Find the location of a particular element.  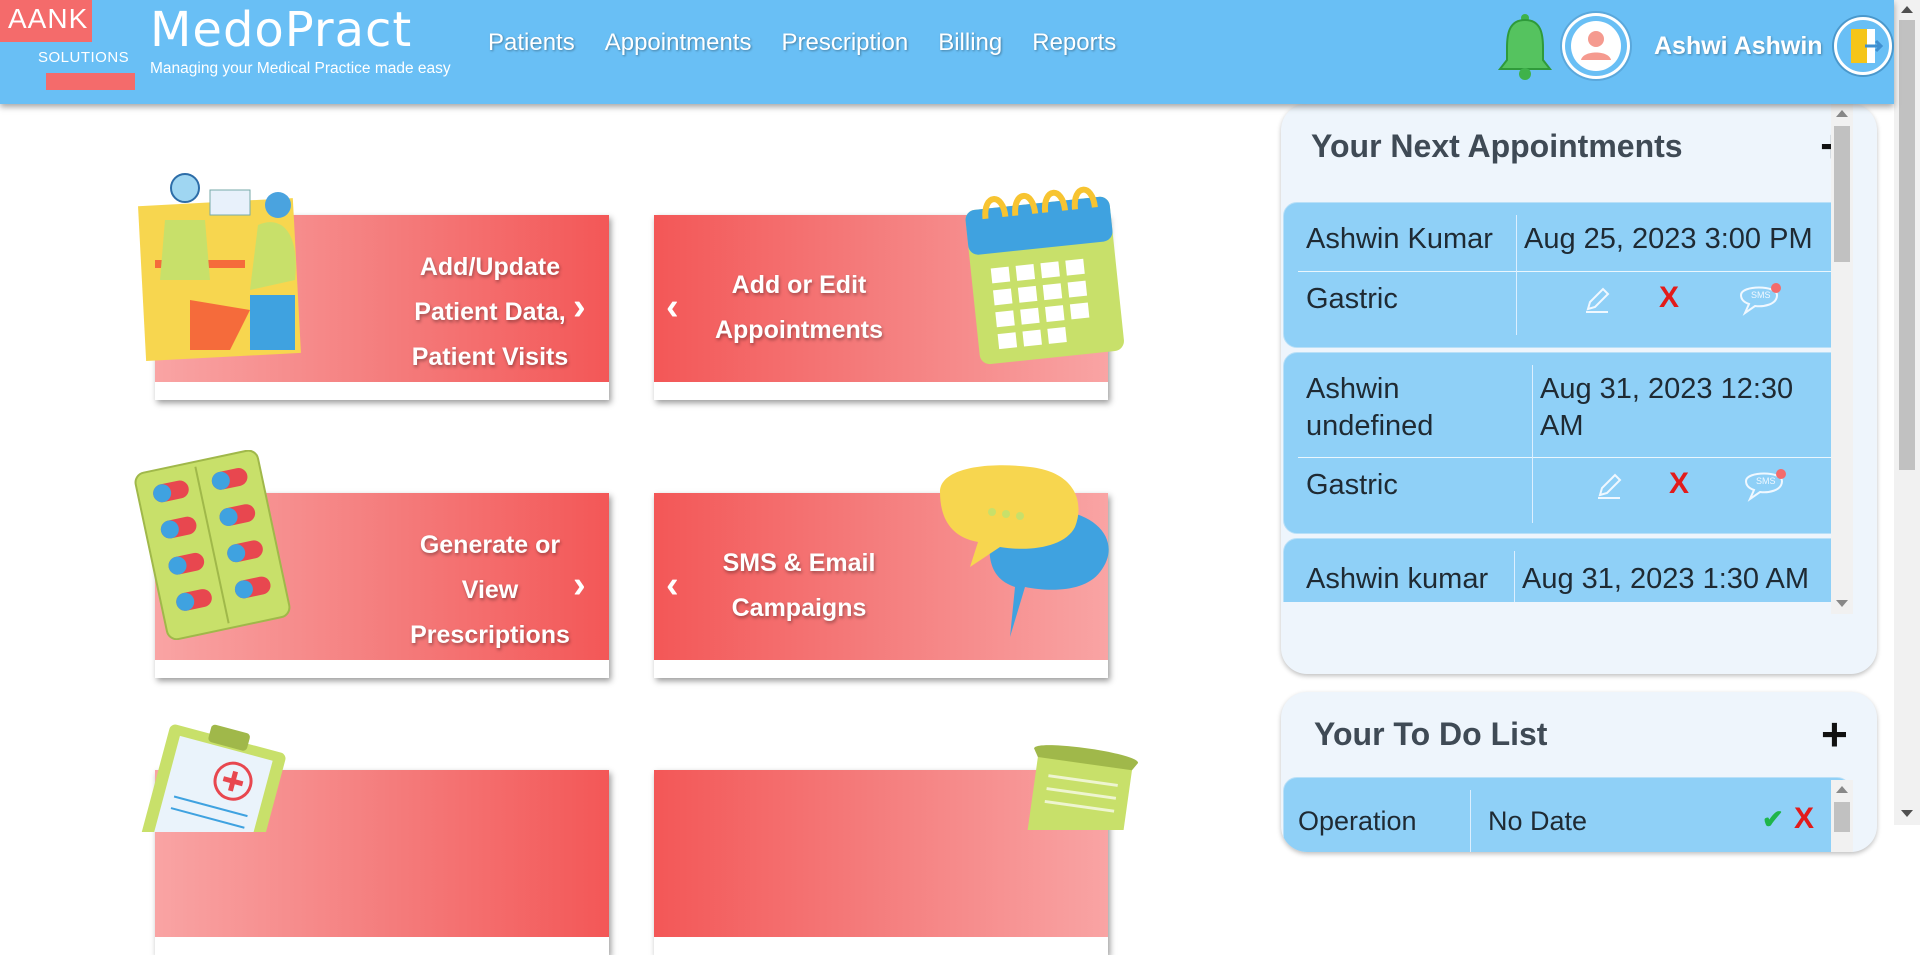

todo-scrollbar is located at coordinates (1842, 816).